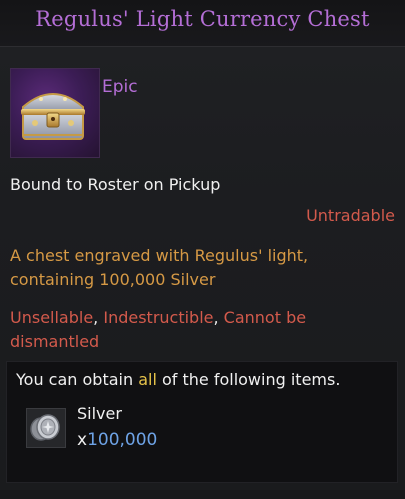  Describe the element at coordinates (122, 440) in the screenshot. I see `quantity-value: 100,000` at that location.